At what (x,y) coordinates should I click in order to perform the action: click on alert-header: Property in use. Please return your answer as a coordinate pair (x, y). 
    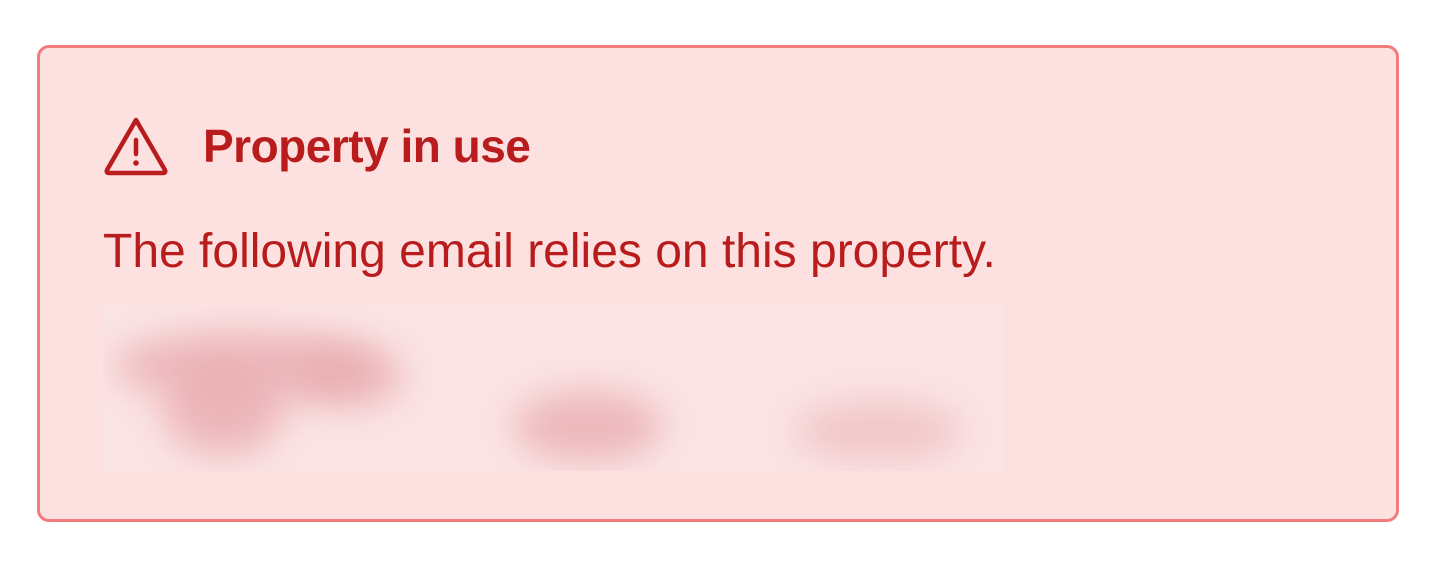
    Looking at the image, I should click on (317, 146).